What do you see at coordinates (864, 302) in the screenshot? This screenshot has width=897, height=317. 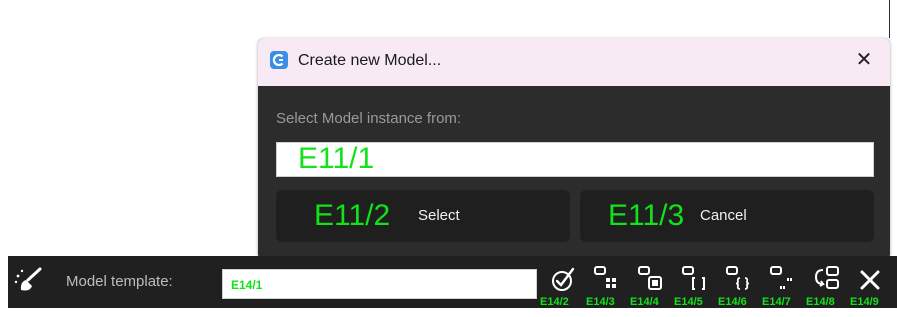 I see `icon-tag: E14/9` at bounding box center [864, 302].